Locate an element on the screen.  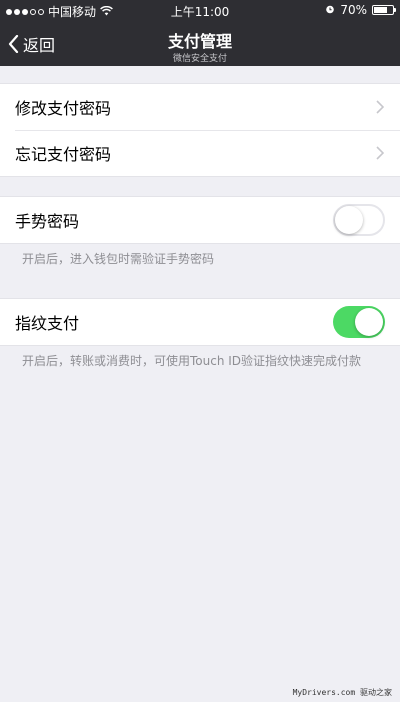
fingerprint-payment-row: 指纹支付 is located at coordinates (200, 322).